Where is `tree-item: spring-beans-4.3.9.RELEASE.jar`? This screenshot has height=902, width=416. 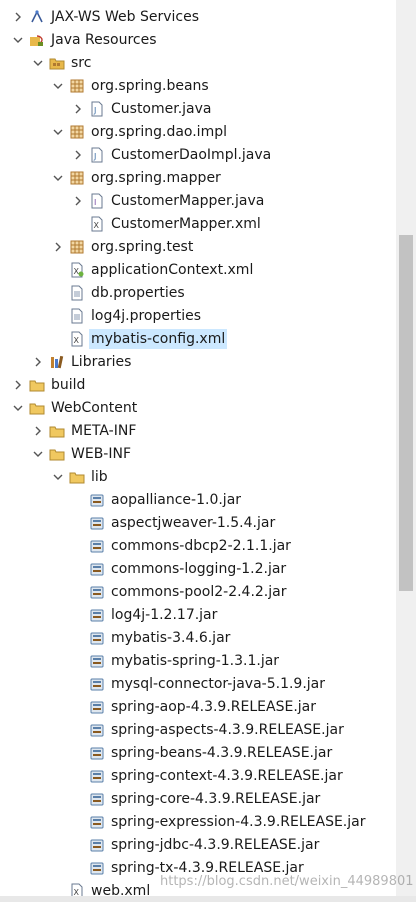 tree-item: spring-beans-4.3.9.RELEASE.jar is located at coordinates (198, 752).